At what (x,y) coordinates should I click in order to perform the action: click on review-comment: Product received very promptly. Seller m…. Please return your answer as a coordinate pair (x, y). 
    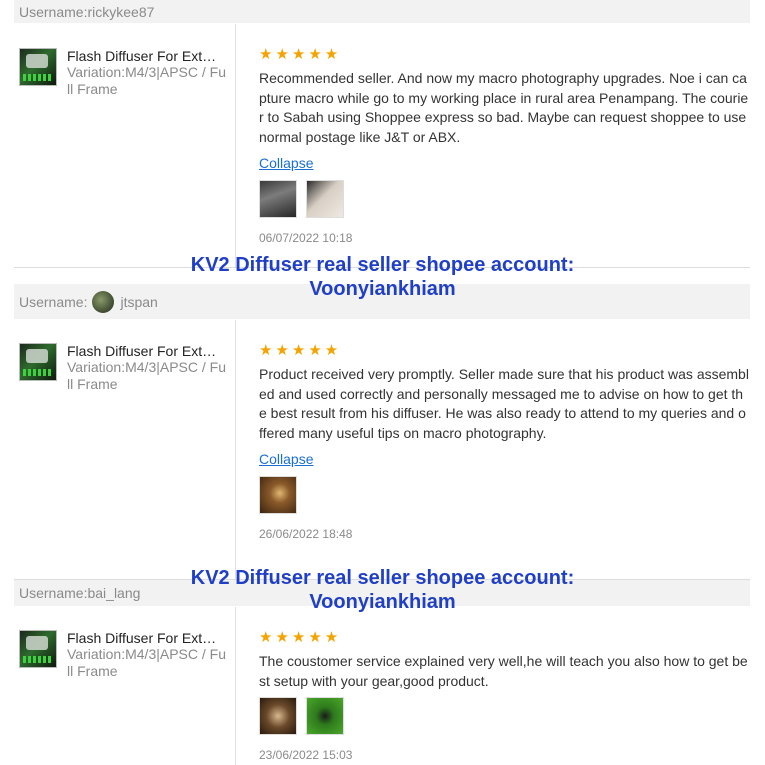
    Looking at the image, I should click on (504, 403).